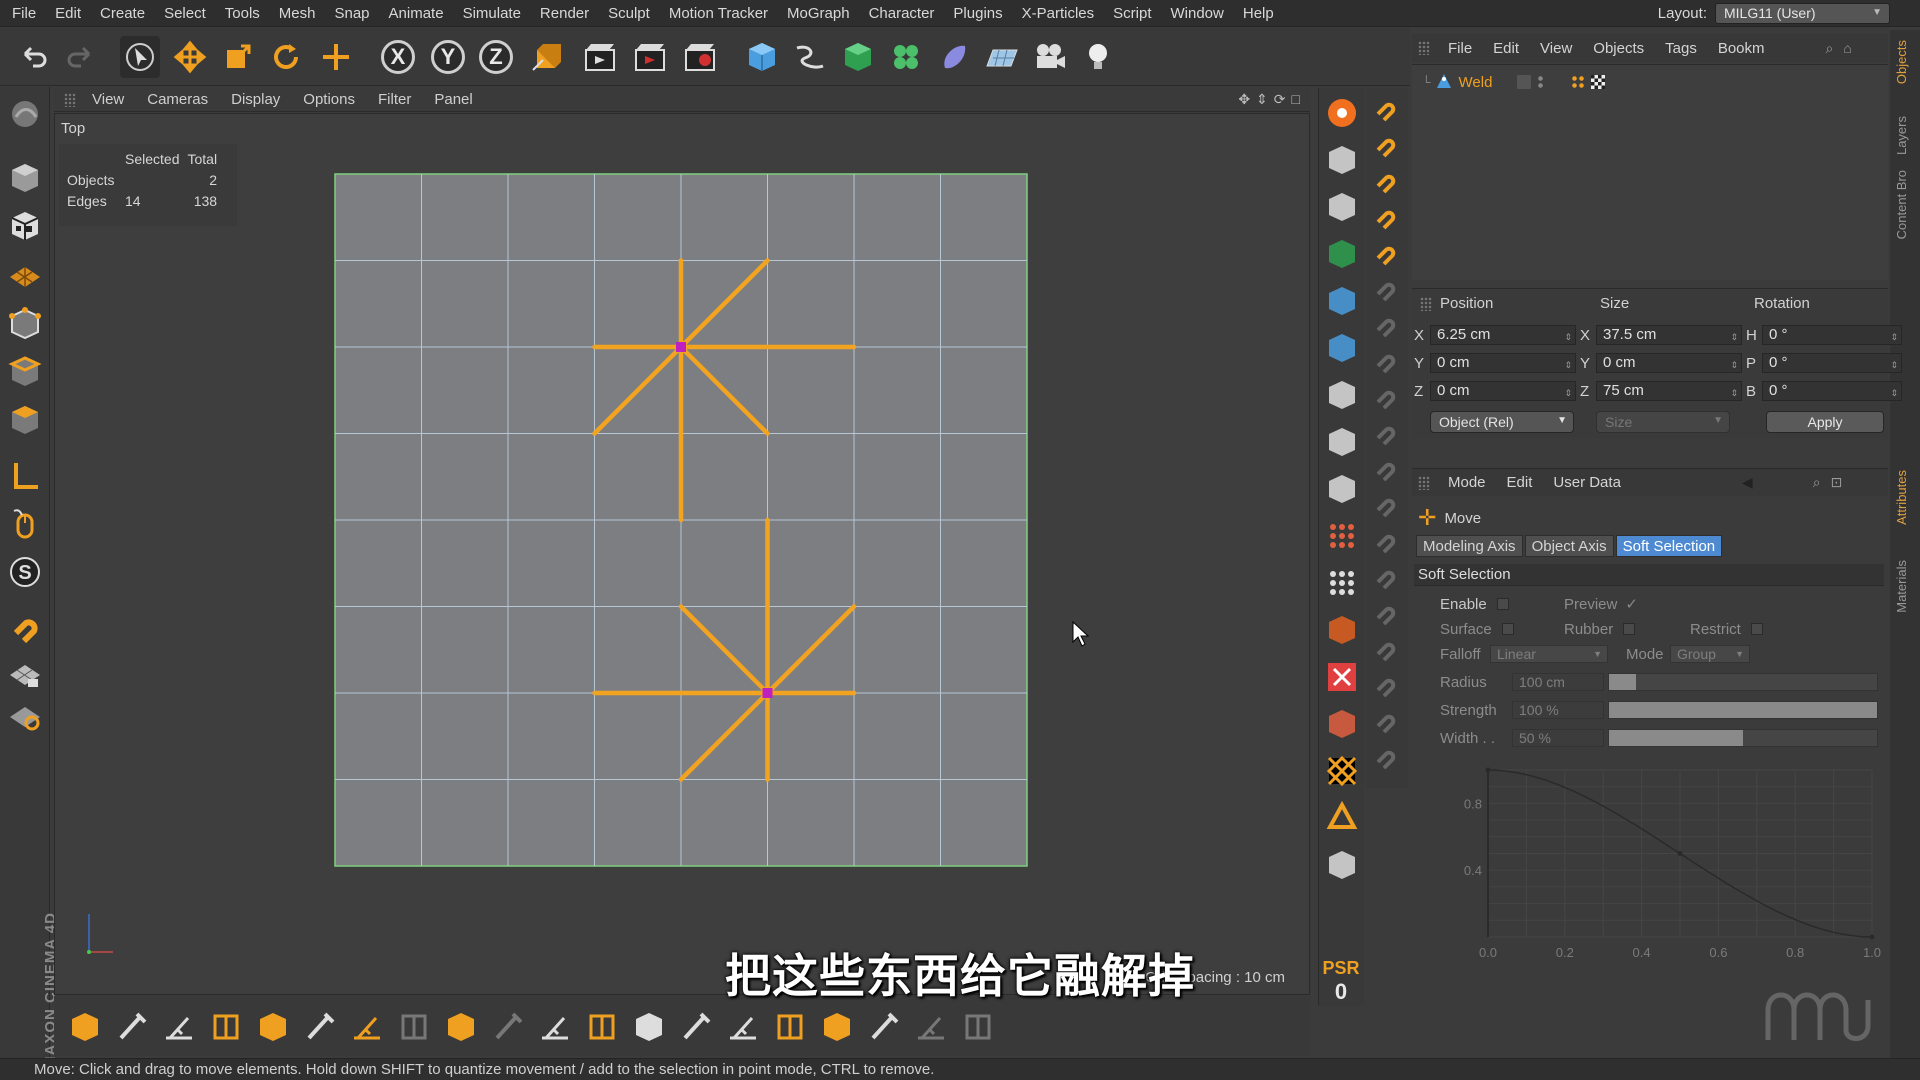 This screenshot has width=1920, height=1080. What do you see at coordinates (448, 57) in the screenshot?
I see `y-axis-lock-button: Y` at bounding box center [448, 57].